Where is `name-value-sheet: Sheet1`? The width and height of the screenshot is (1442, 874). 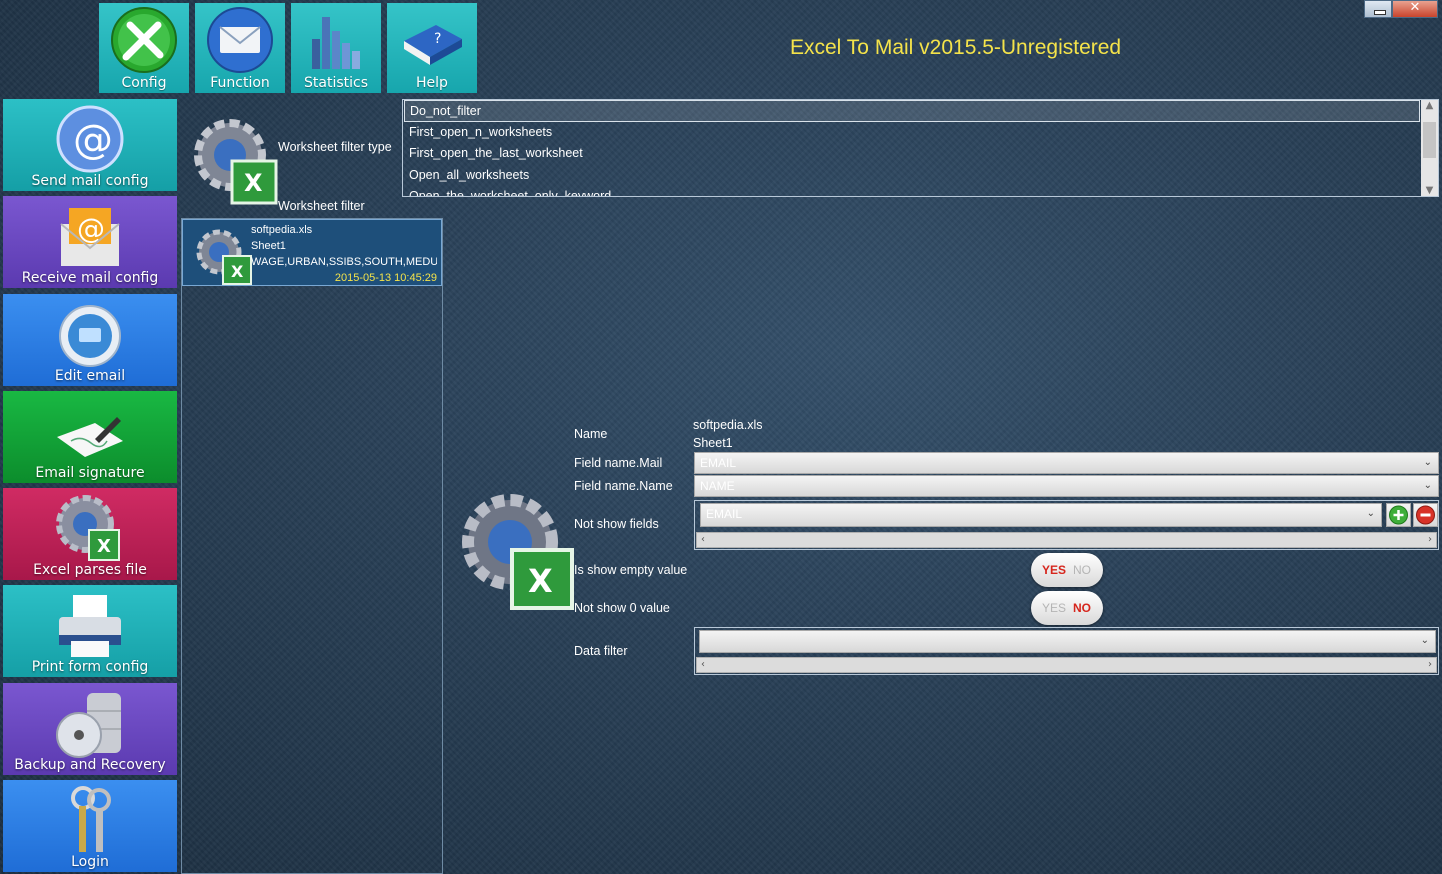
name-value-sheet: Sheet1 is located at coordinates (713, 443).